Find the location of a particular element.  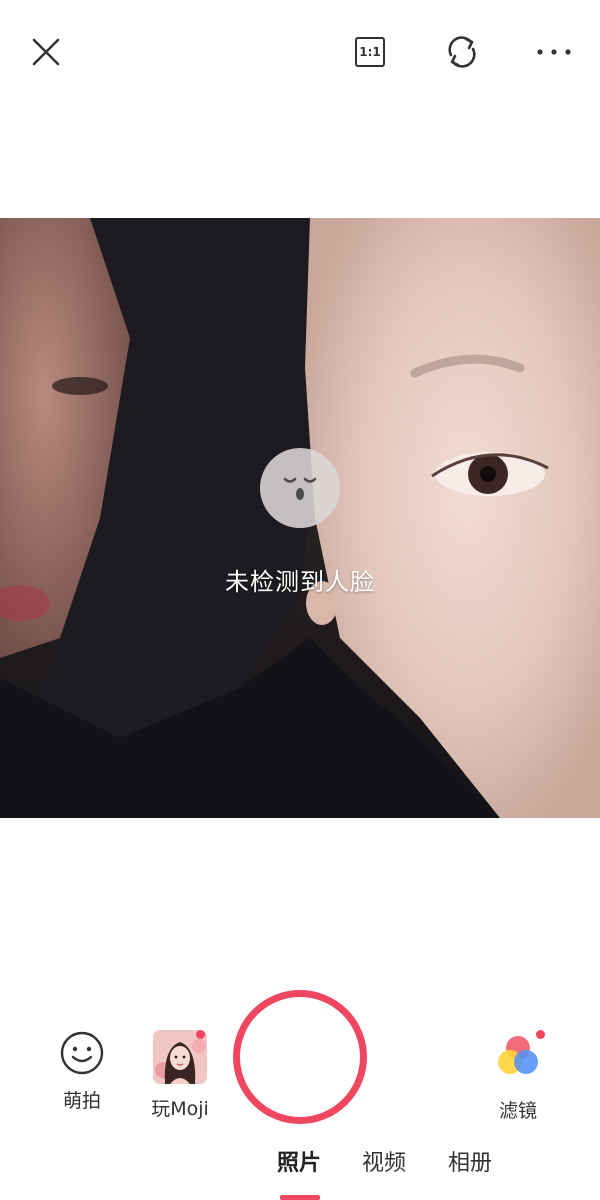

tab-video: 视频 is located at coordinates (384, 1161).